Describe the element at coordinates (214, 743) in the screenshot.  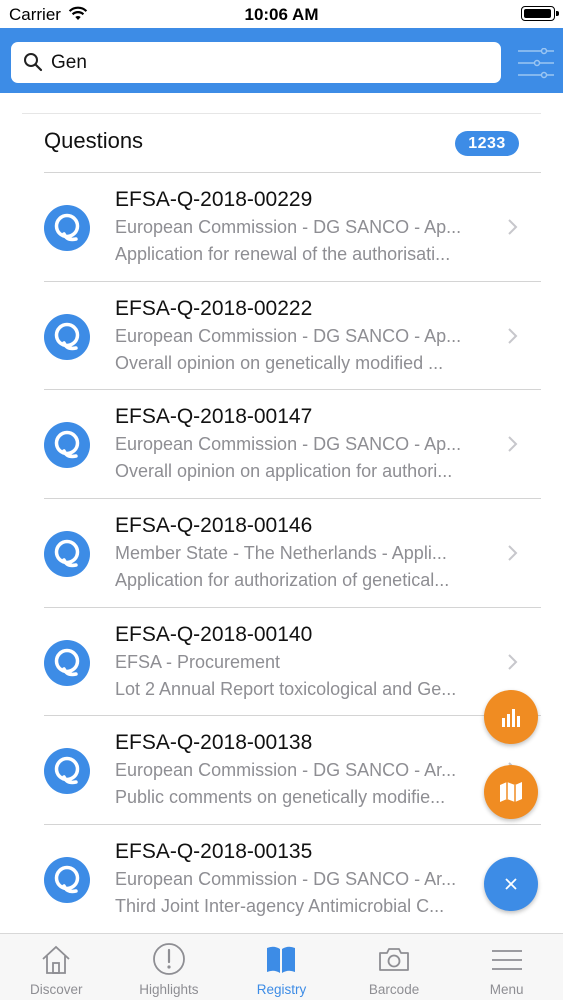
I see `item-title: EFSA-Q-2018-00138` at that location.